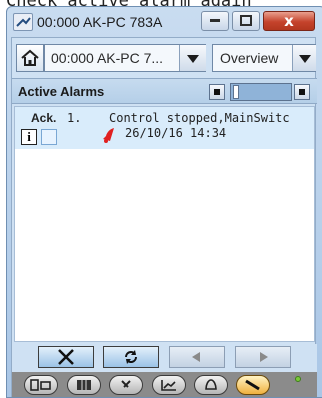  I want to click on nav-alarms-button, so click(211, 385).